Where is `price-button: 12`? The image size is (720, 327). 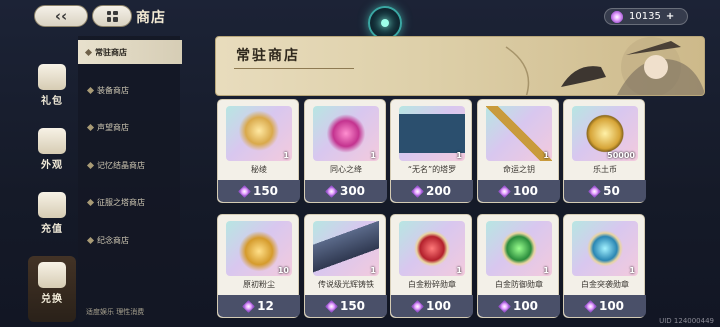
price-button: 12 is located at coordinates (259, 306).